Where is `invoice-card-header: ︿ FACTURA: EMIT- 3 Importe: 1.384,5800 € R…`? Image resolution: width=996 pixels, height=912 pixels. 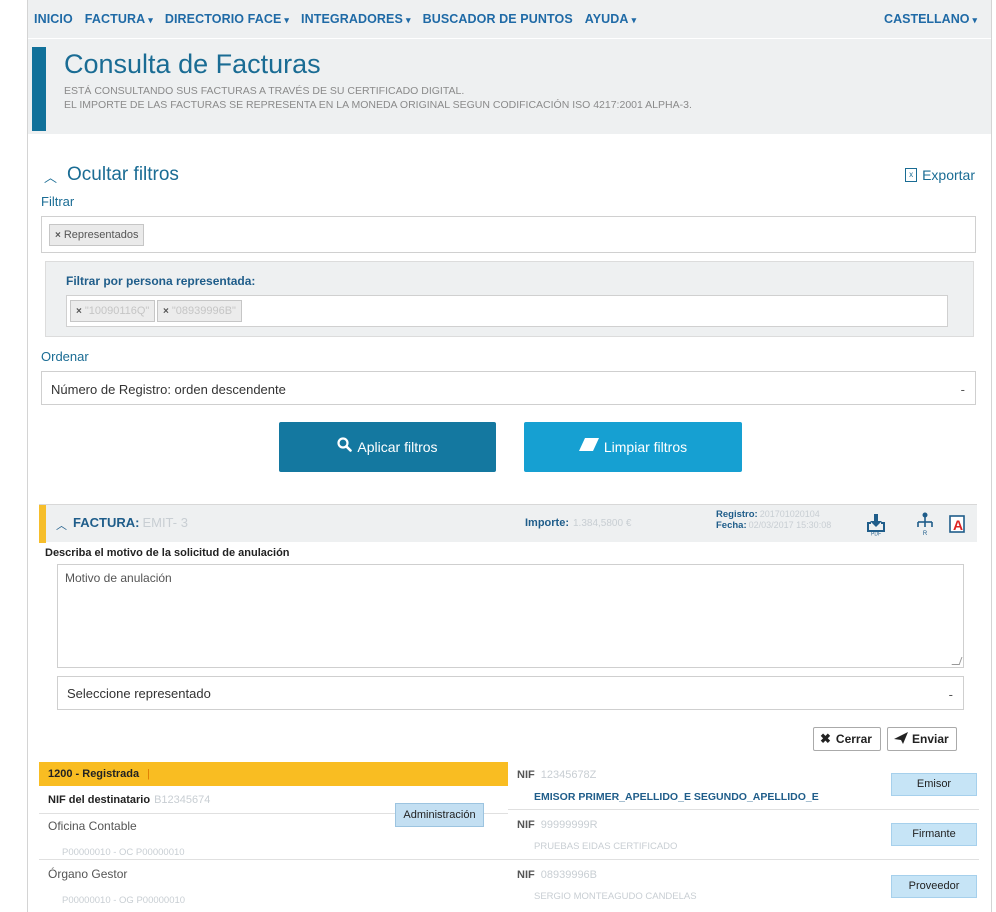
invoice-card-header: ︿ FACTURA: EMIT- 3 Importe: 1.384,5800 € R… is located at coordinates (508, 523).